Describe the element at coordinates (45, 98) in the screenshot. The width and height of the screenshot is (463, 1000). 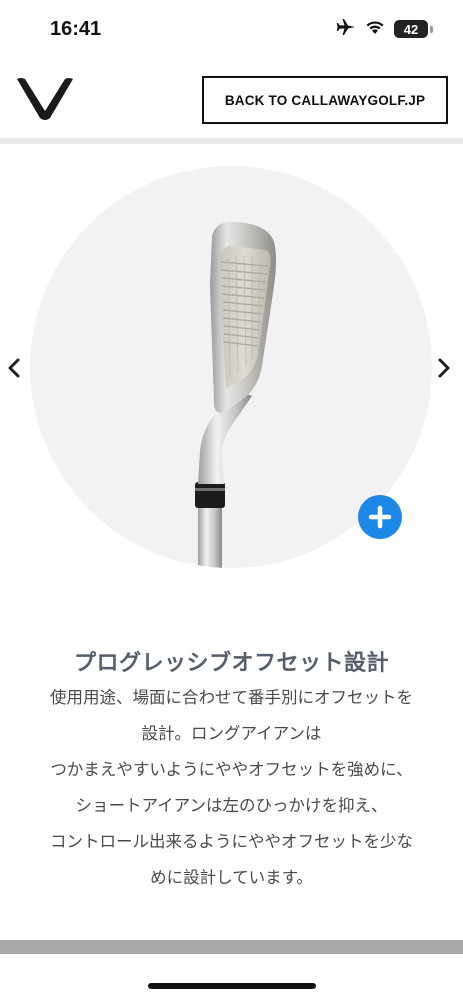
I see `callaway-chevron-logo` at that location.